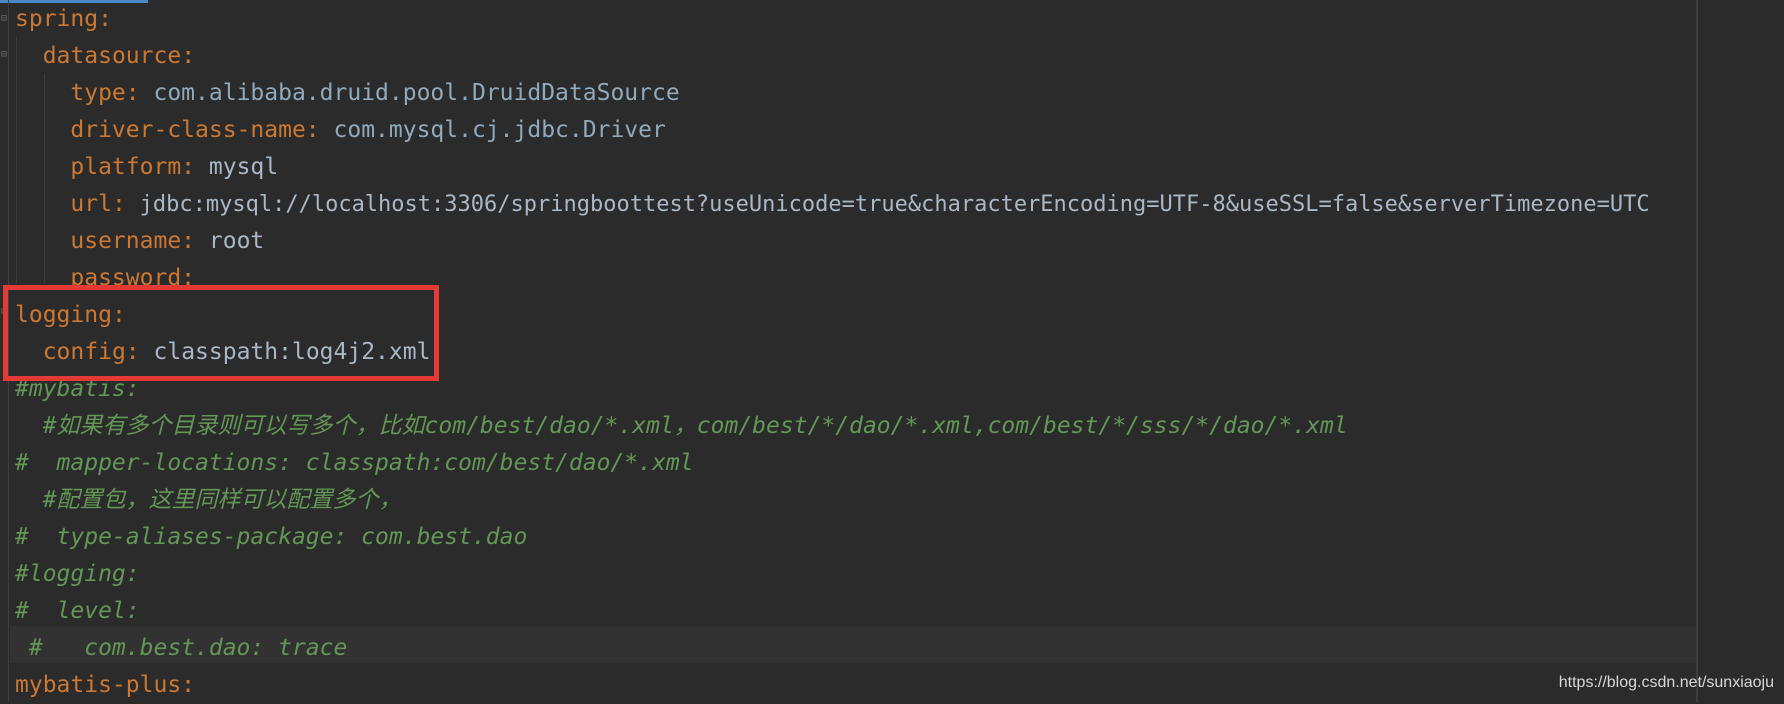 The width and height of the screenshot is (1784, 704). I want to click on yaml-value: mysql, so click(243, 167).